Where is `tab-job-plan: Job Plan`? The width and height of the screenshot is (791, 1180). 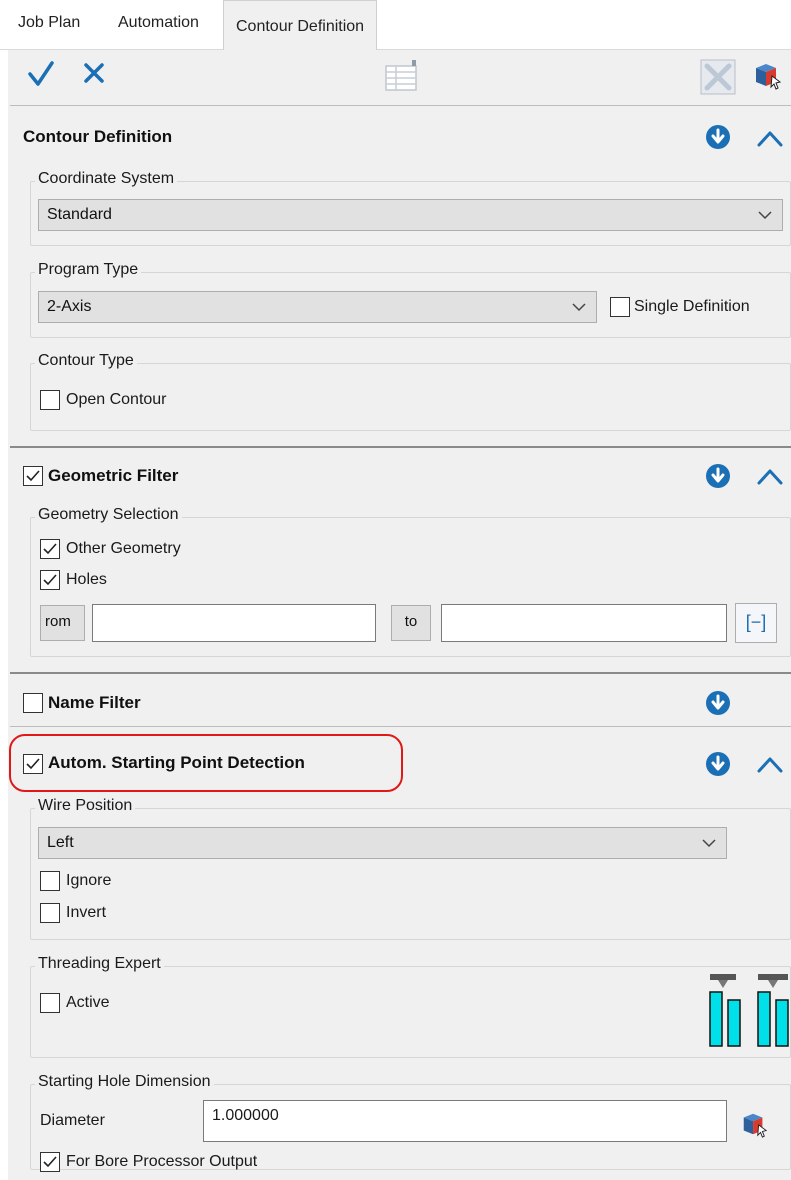
tab-job-plan: Job Plan is located at coordinates (49, 23).